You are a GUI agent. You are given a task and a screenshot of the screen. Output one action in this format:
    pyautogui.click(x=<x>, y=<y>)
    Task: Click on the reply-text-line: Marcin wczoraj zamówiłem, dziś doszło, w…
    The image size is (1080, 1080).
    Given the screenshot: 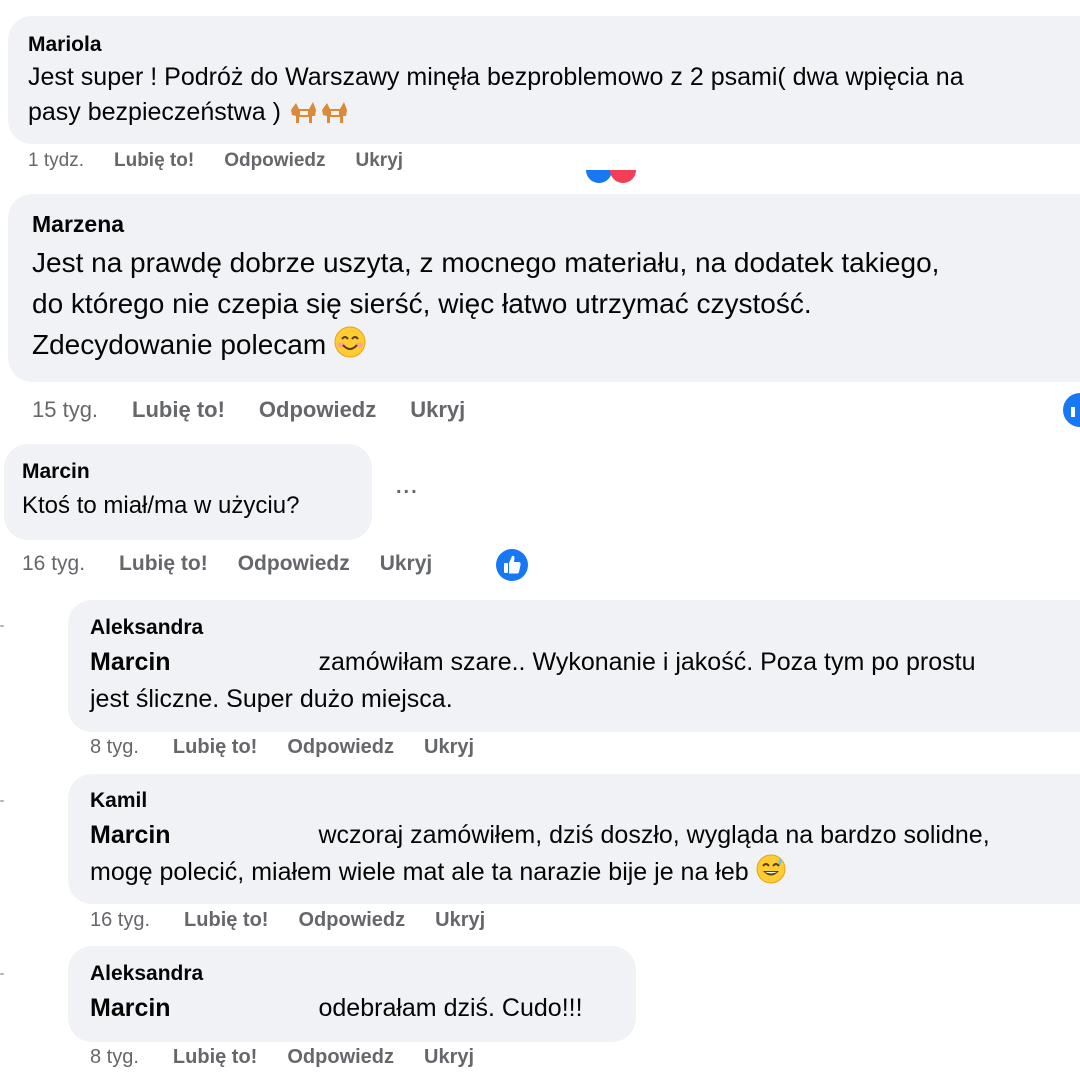 What is the action you would take?
    pyautogui.click(x=540, y=835)
    